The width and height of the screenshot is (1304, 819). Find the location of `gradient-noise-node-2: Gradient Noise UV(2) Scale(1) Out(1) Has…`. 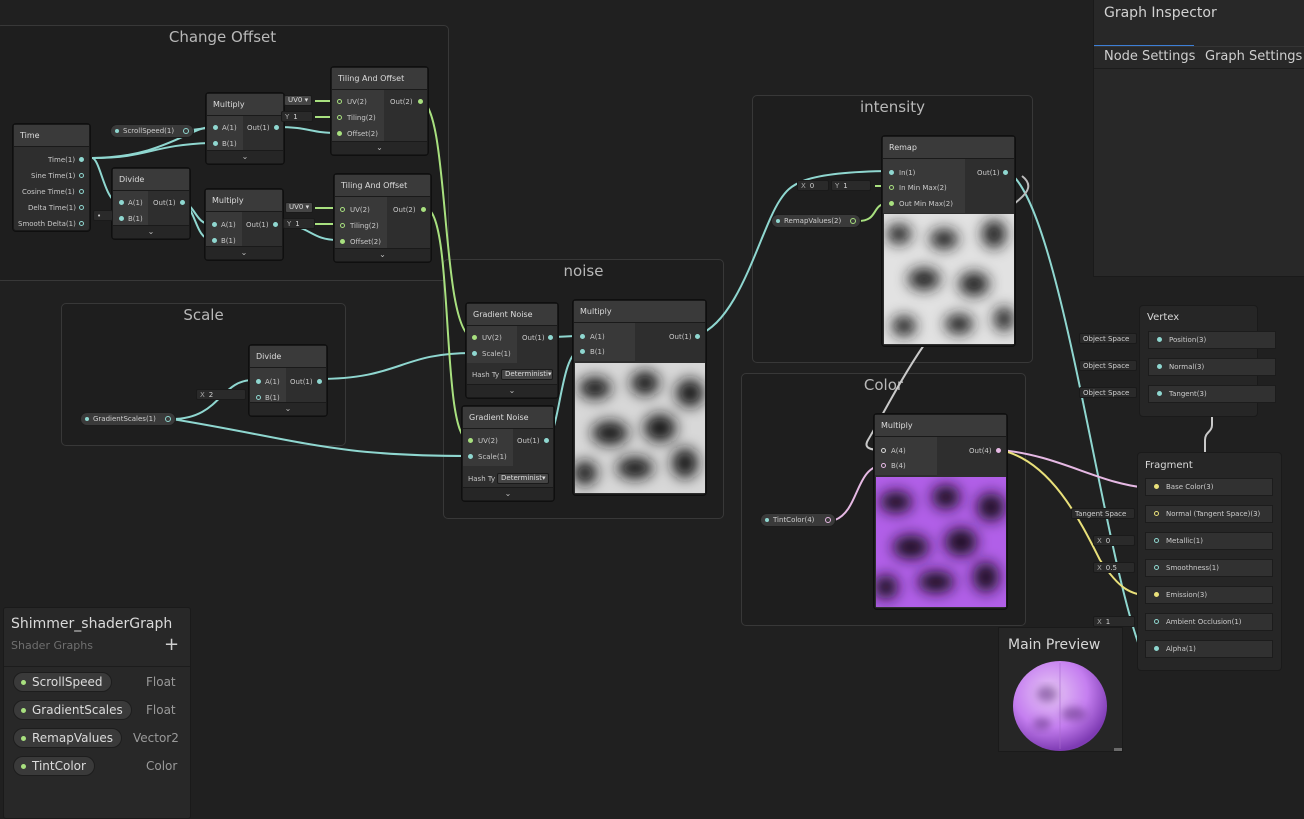

gradient-noise-node-2: Gradient Noise UV(2) Scale(1) Out(1) Has… is located at coordinates (508, 453).